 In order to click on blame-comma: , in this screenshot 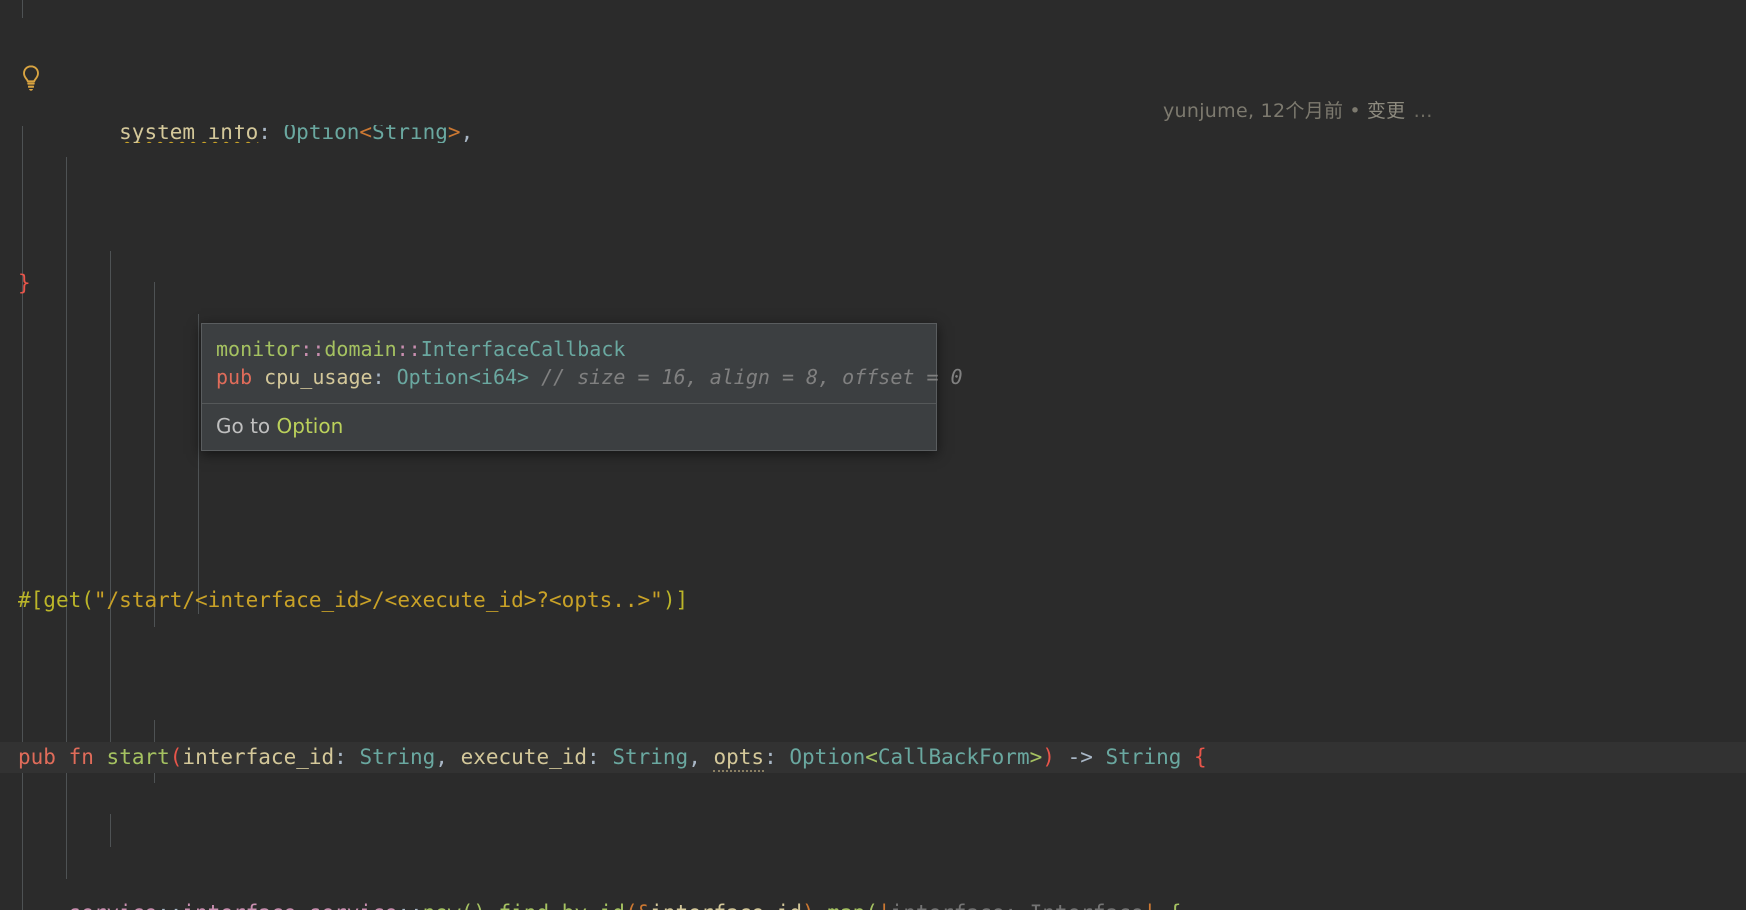, I will do `click(1254, 111)`.